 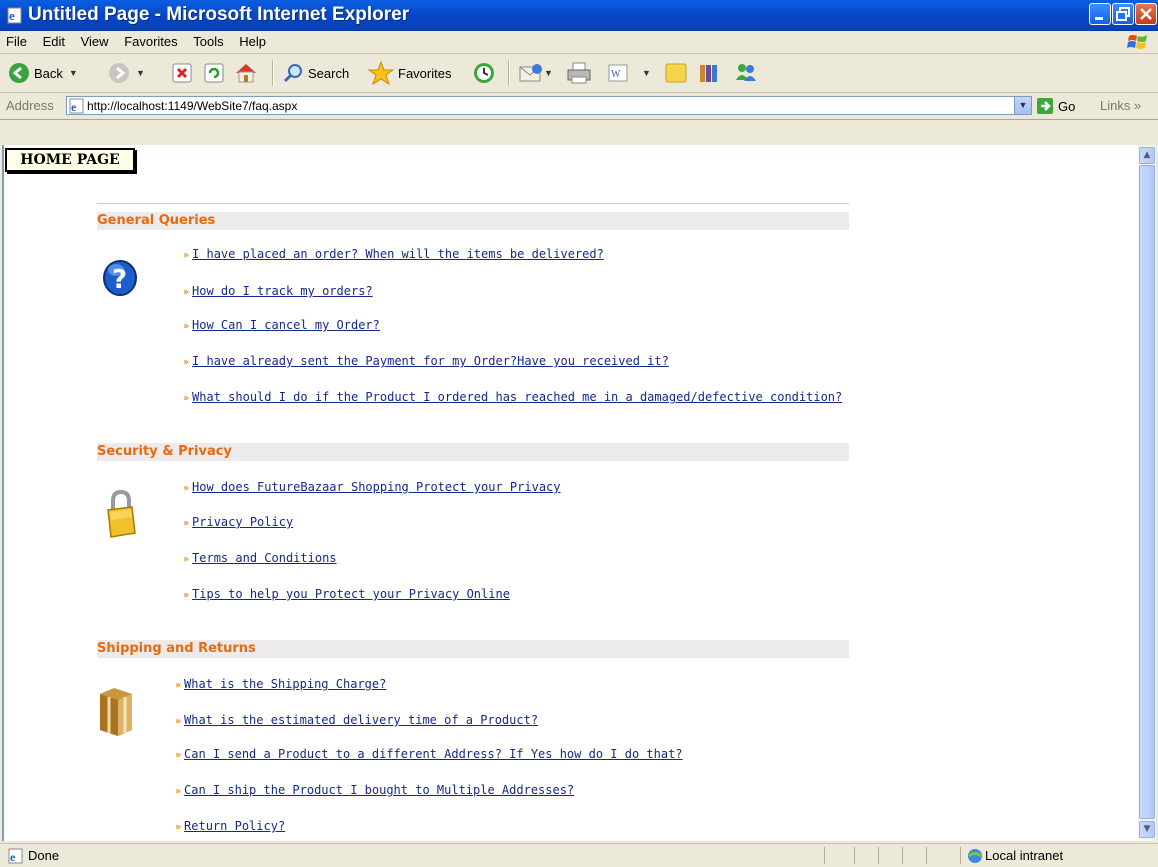 What do you see at coordinates (126, 73) in the screenshot?
I see `forward-button: ▼` at bounding box center [126, 73].